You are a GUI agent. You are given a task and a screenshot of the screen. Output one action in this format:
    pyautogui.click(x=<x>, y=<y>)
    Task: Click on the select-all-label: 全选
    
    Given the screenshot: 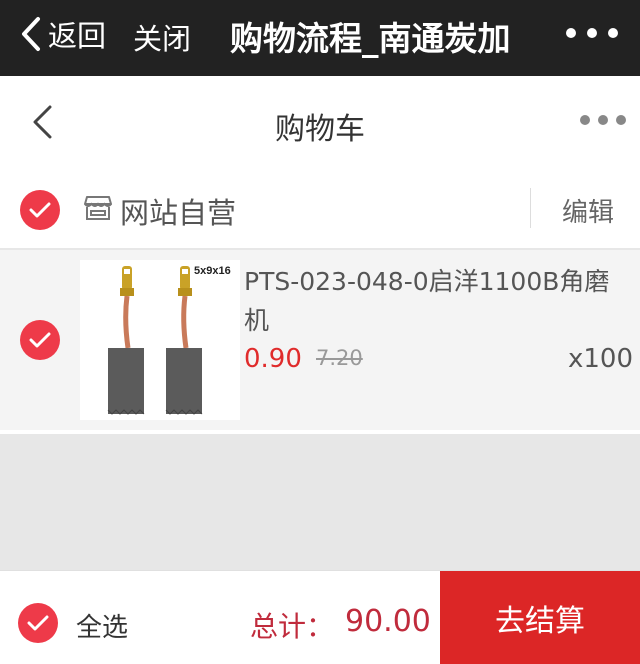 What is the action you would take?
    pyautogui.click(x=102, y=625)
    